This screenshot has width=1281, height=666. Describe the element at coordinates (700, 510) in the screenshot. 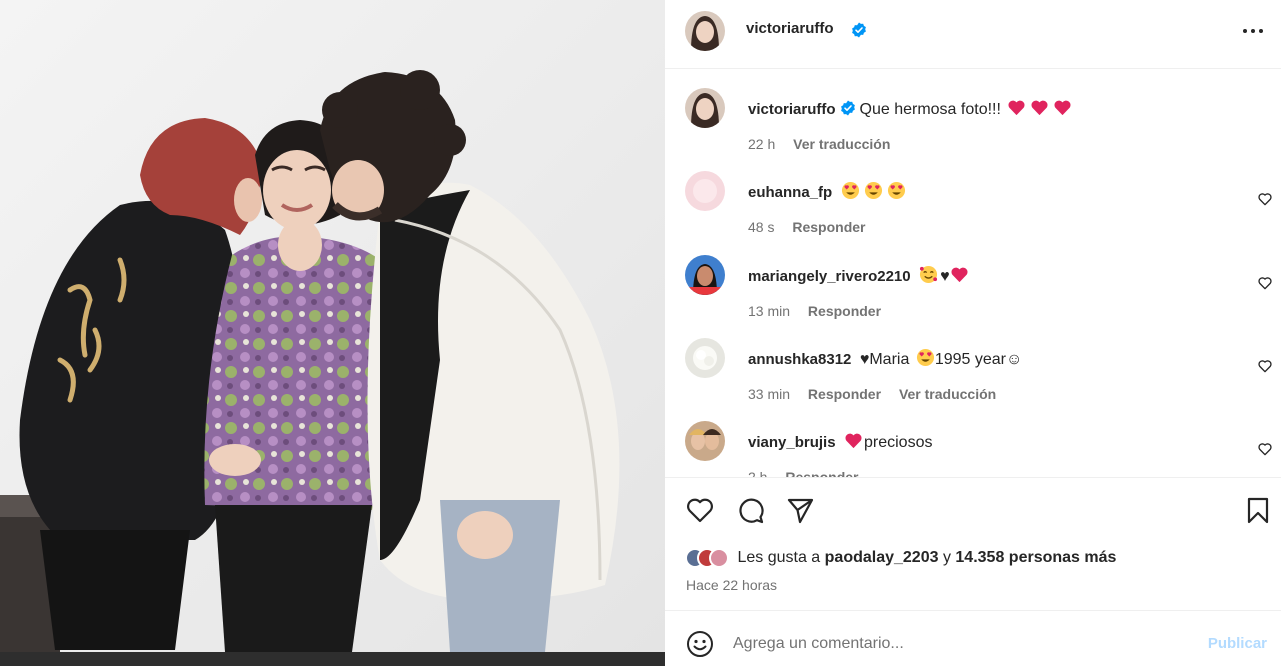

I see `heart-icon` at that location.